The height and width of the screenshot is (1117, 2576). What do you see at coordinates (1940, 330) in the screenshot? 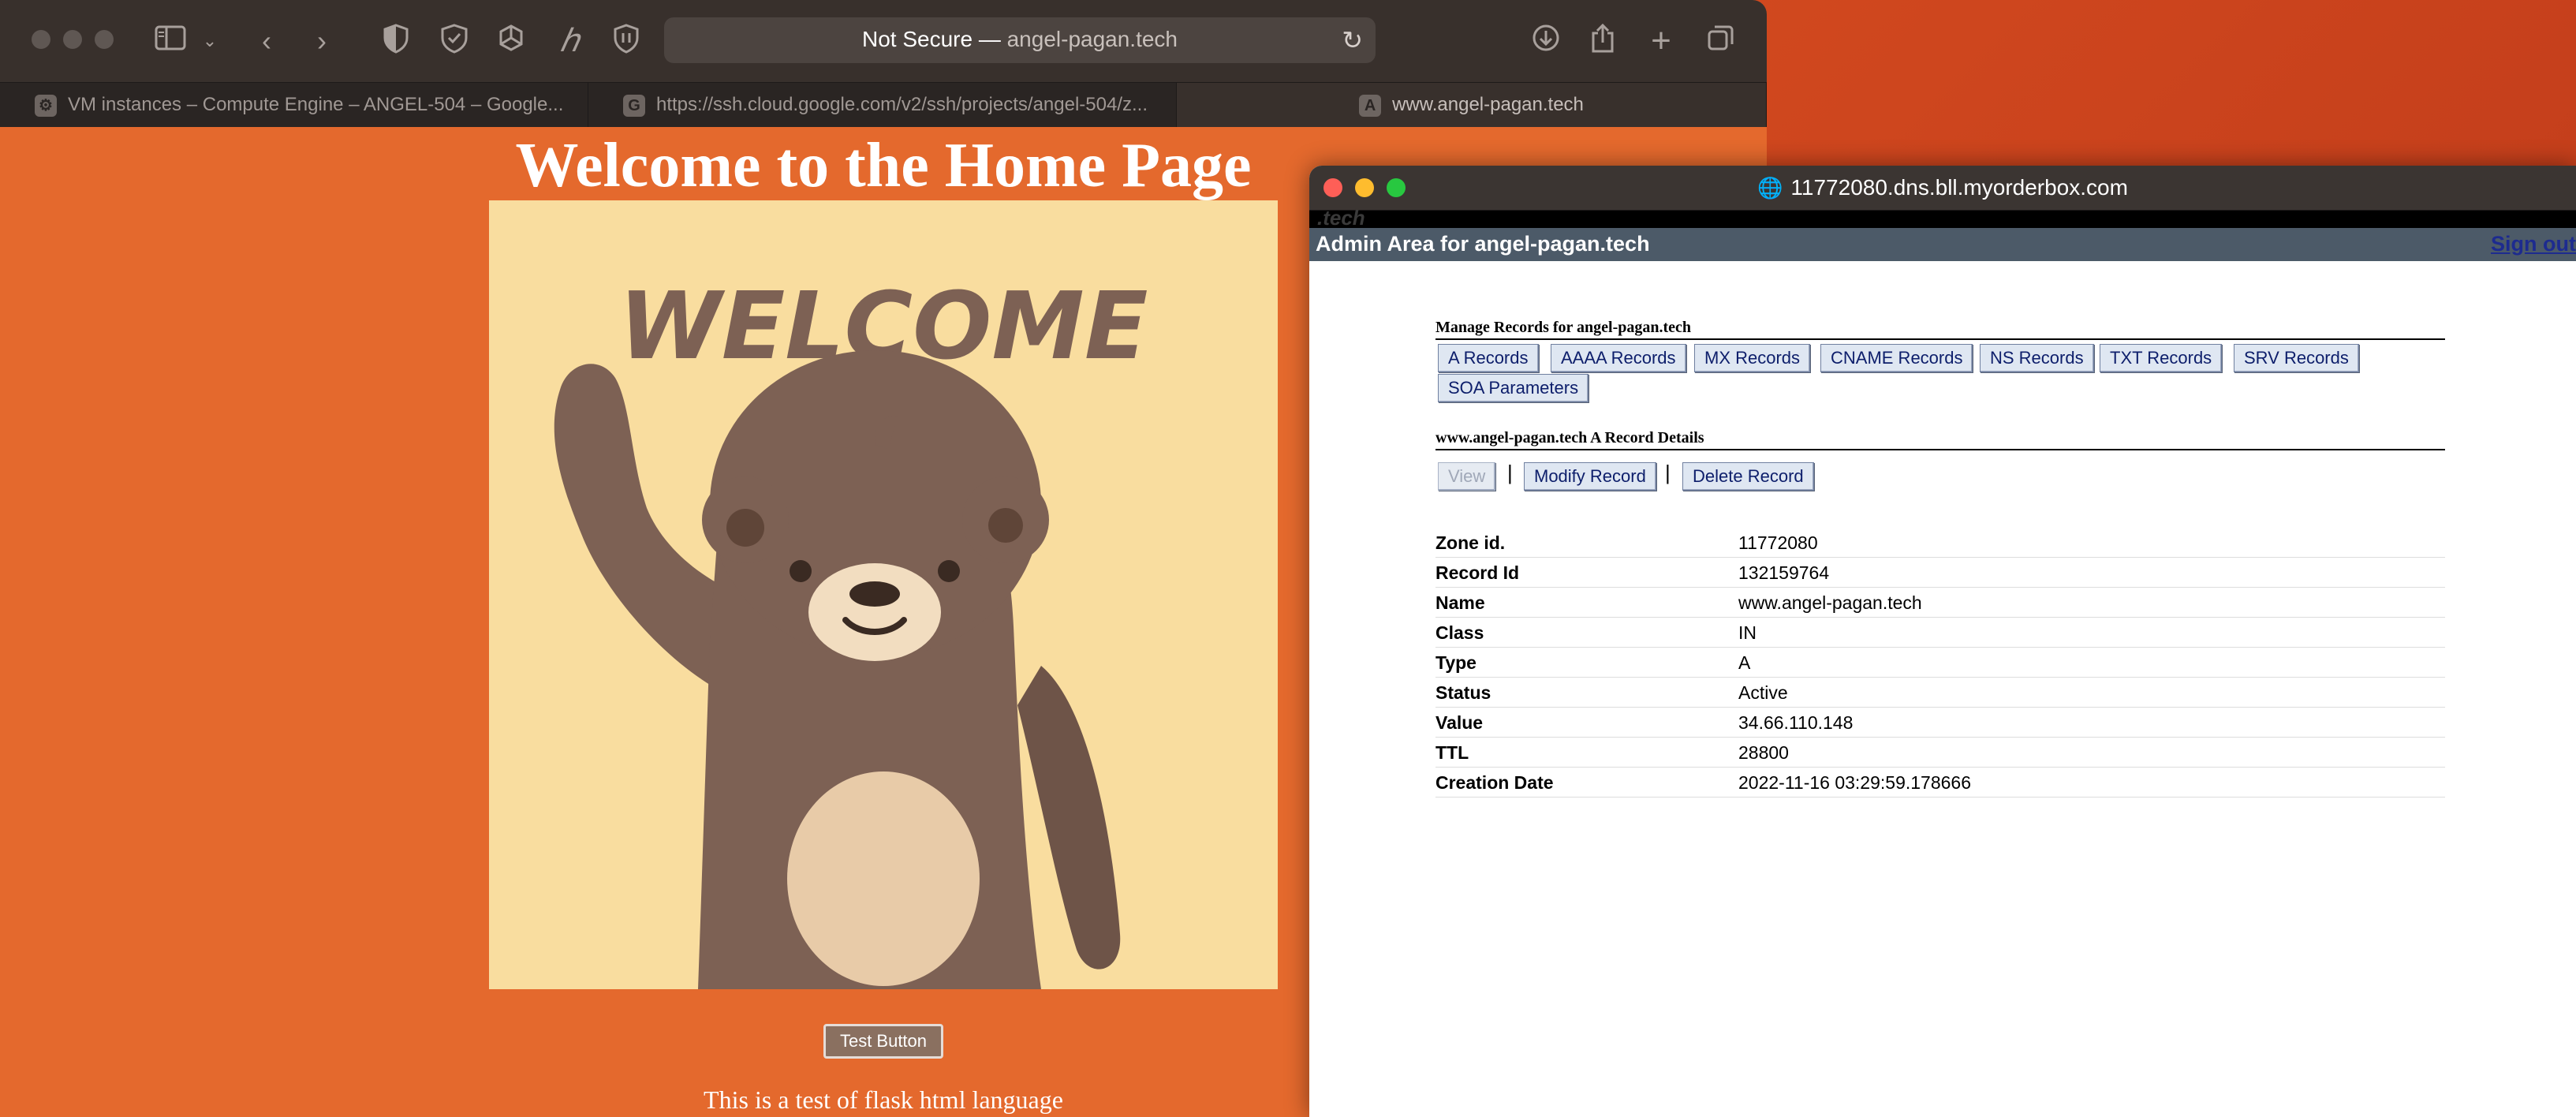
I see `manage-records-heading: Manage Records for angel-pagan.tech` at bounding box center [1940, 330].